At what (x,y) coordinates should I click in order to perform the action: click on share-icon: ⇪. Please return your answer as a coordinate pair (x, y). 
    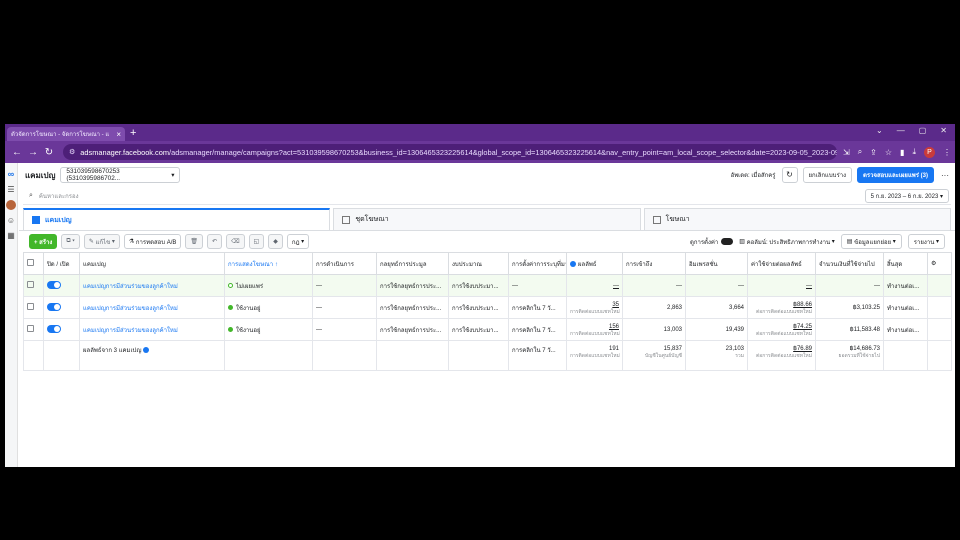
    Looking at the image, I should click on (873, 152).